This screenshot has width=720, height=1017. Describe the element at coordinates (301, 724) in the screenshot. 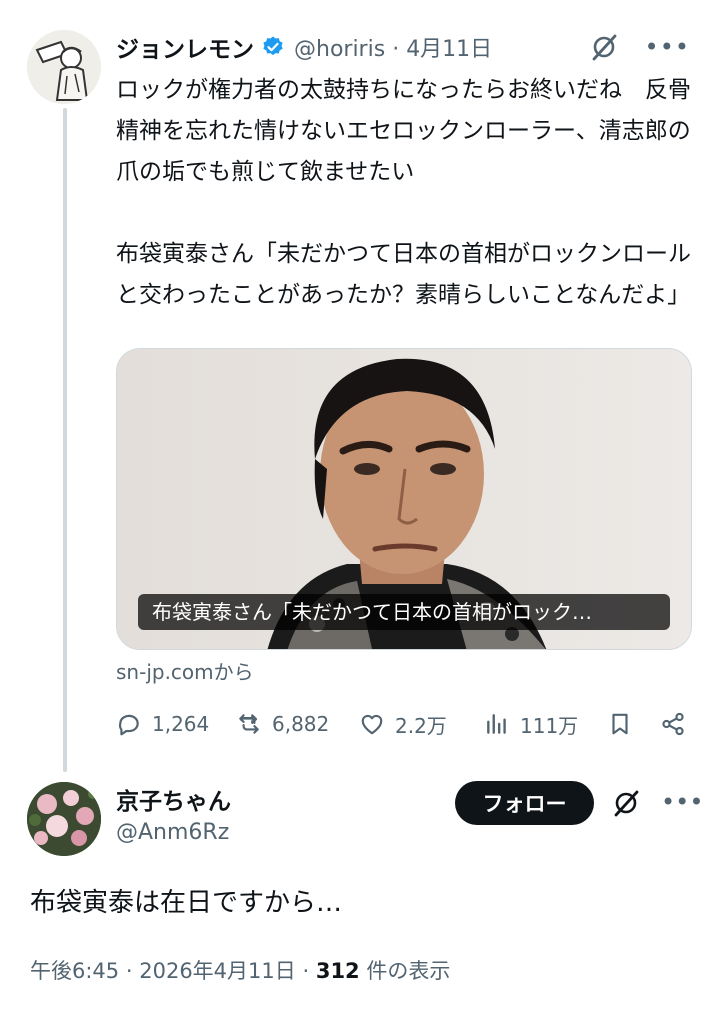

I see `retweet-count: 6,882` at that location.